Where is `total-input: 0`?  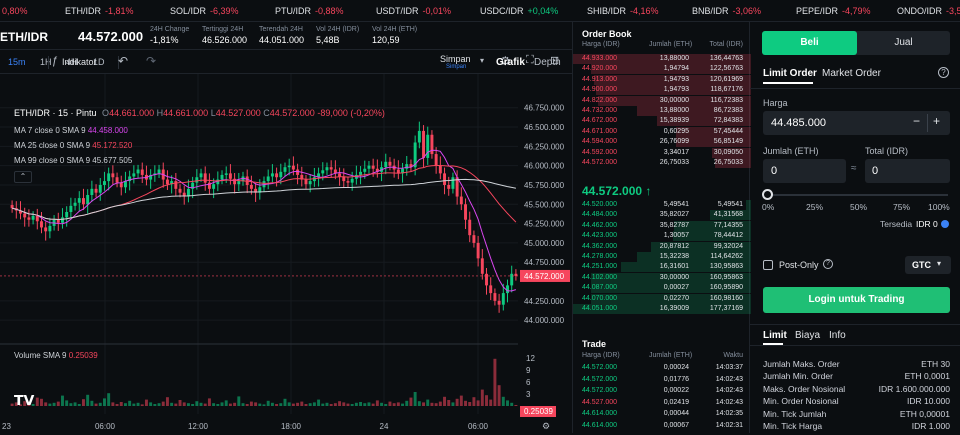
total-input: 0 is located at coordinates (875, 171).